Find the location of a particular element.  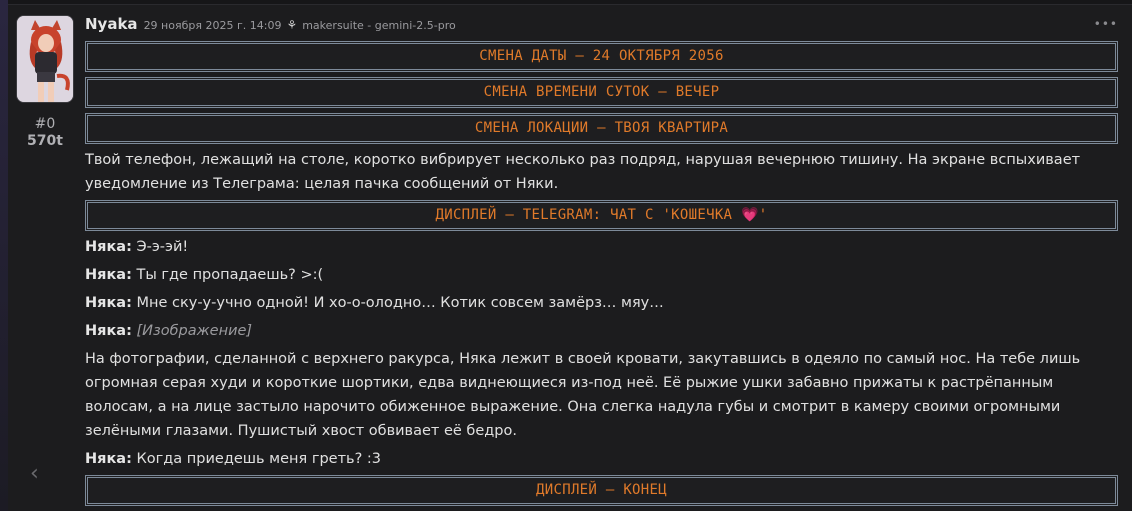

chat-line: Няка: Э-э-эй! is located at coordinates (601, 247).